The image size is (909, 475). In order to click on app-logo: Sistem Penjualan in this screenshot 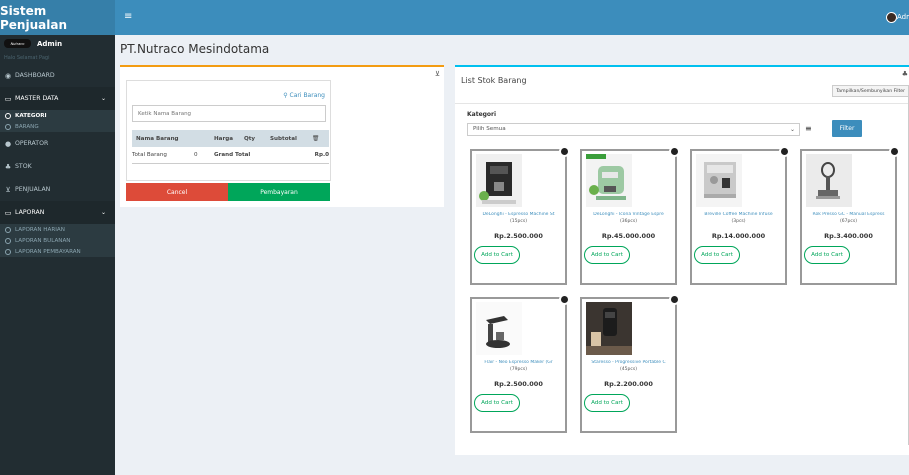, I will do `click(57, 17)`.